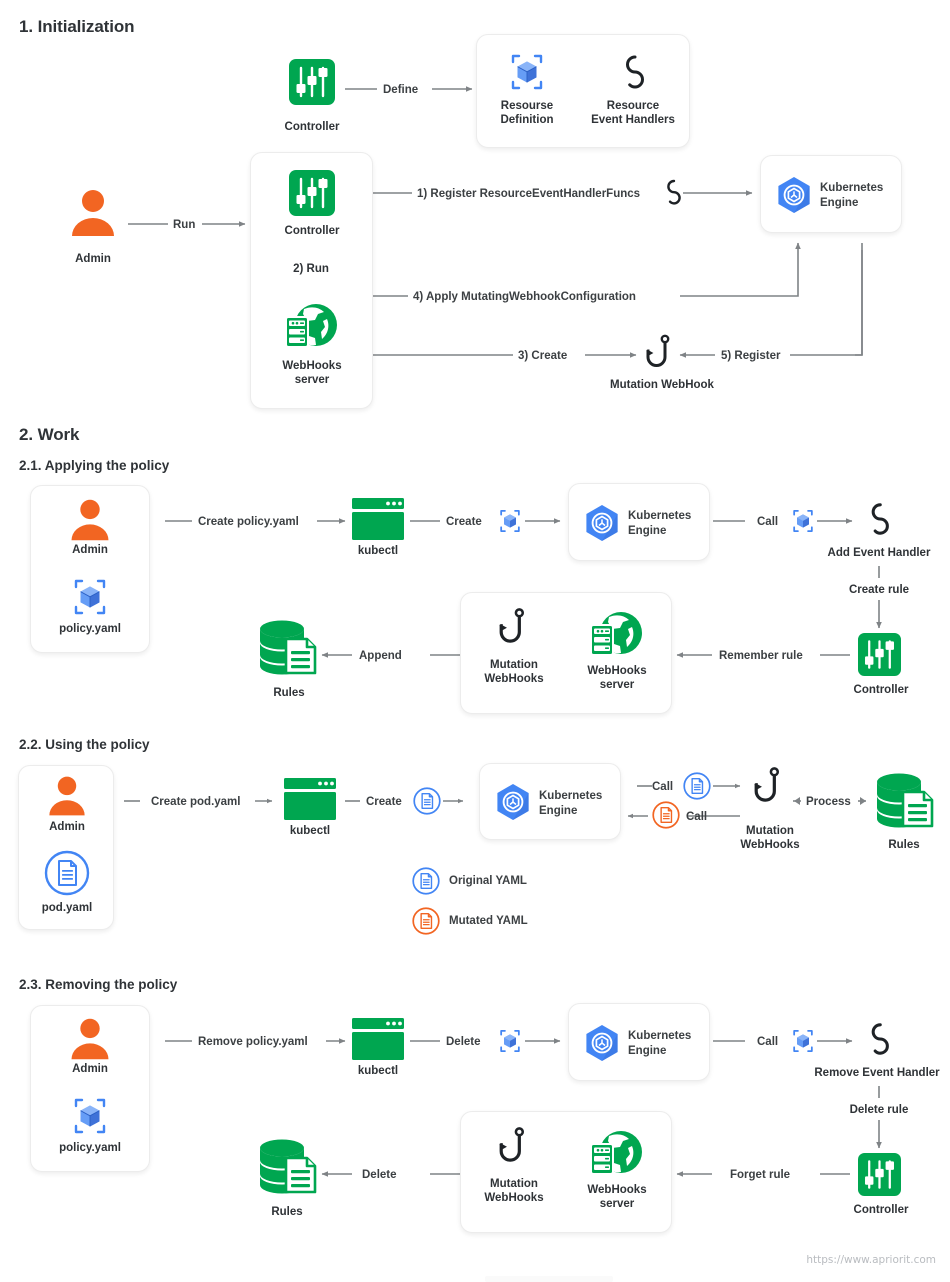 The image size is (950, 1282). What do you see at coordinates (463, 1042) in the screenshot?
I see `delete-label-s23: Delete` at bounding box center [463, 1042].